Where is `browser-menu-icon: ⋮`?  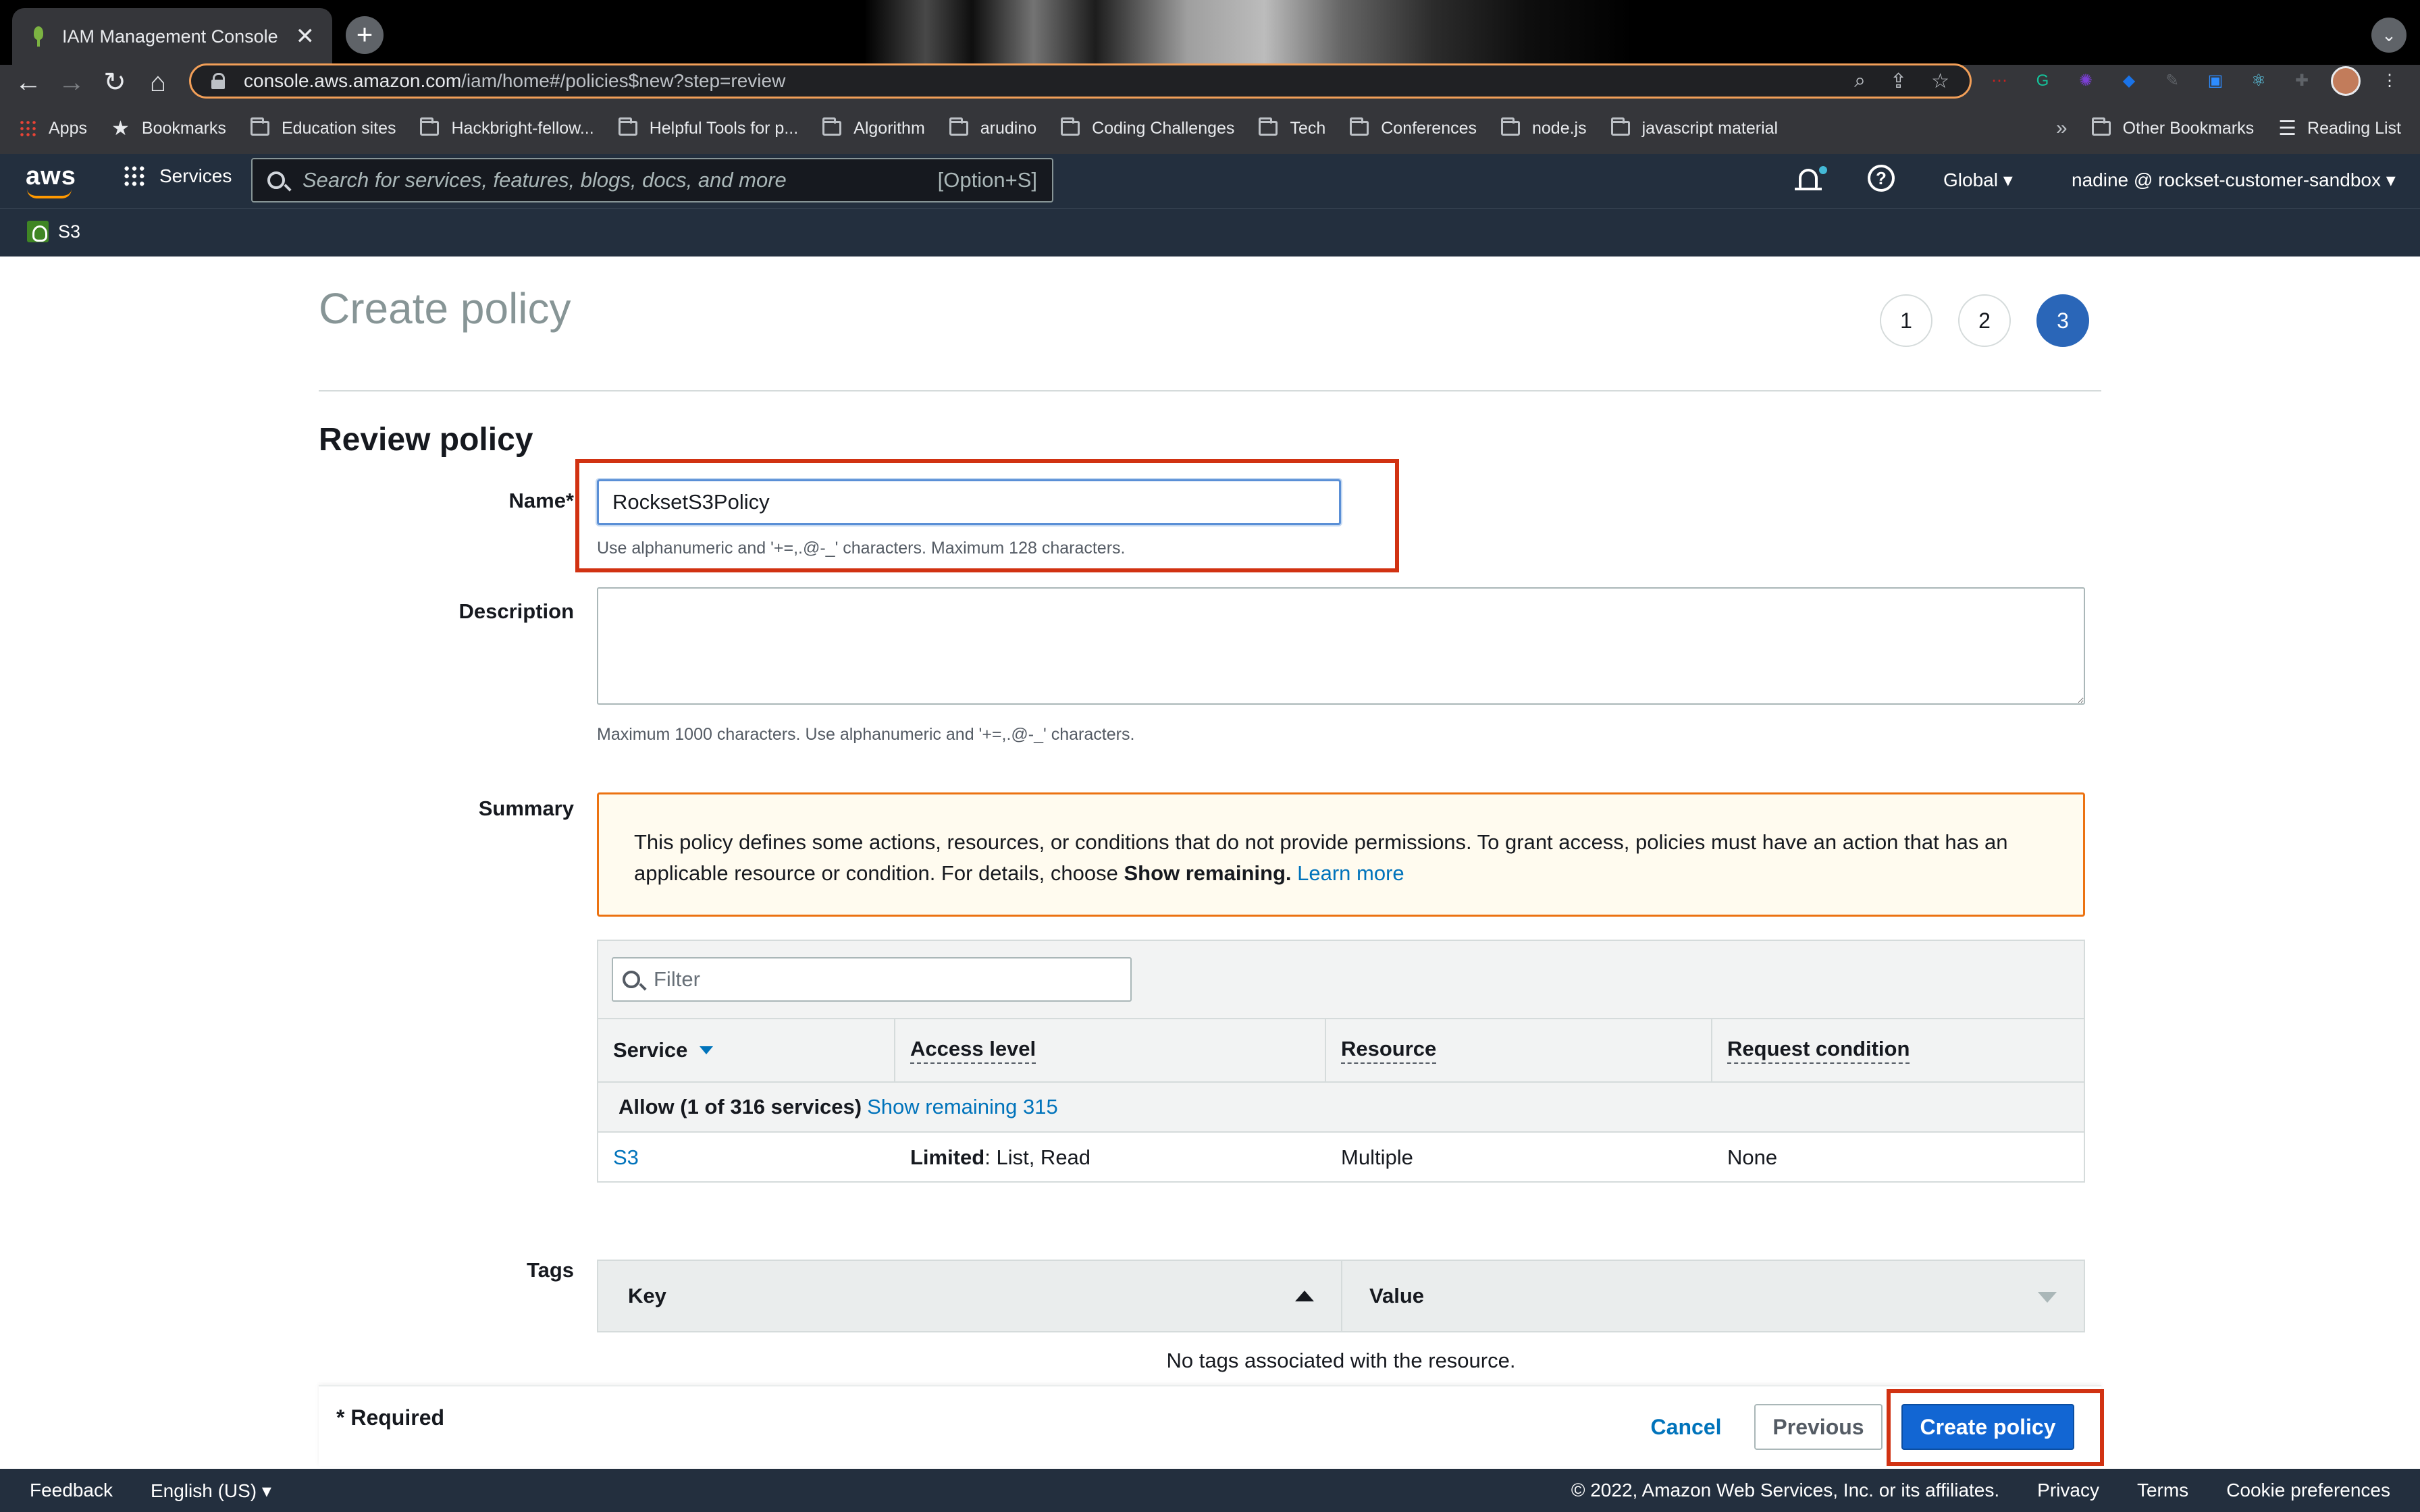 browser-menu-icon: ⋮ is located at coordinates (2389, 81).